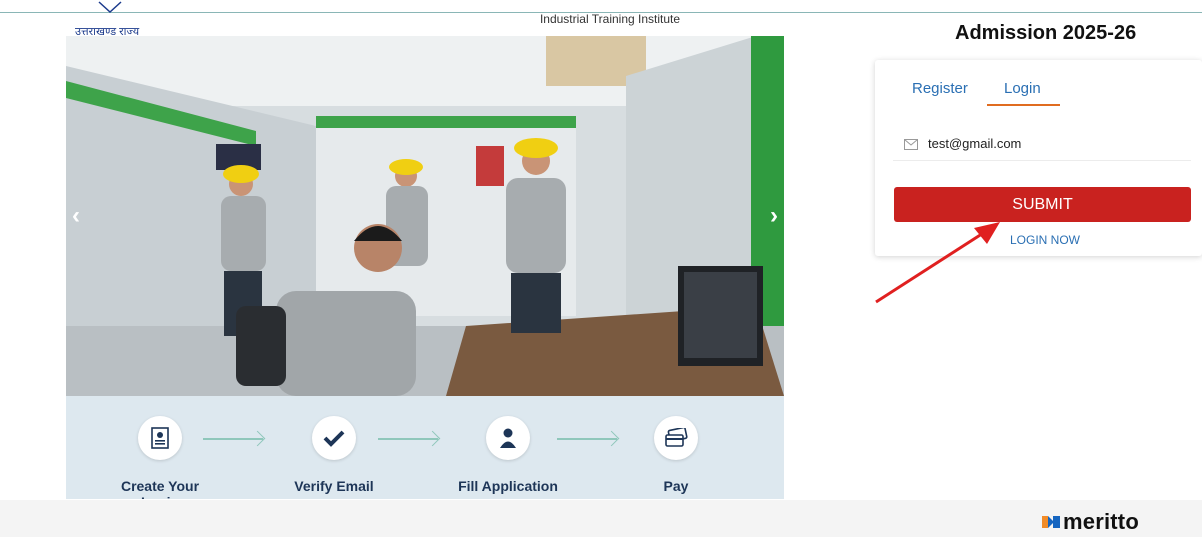 The height and width of the screenshot is (537, 1202). I want to click on institute-title: Industrial Training Institute, so click(610, 19).